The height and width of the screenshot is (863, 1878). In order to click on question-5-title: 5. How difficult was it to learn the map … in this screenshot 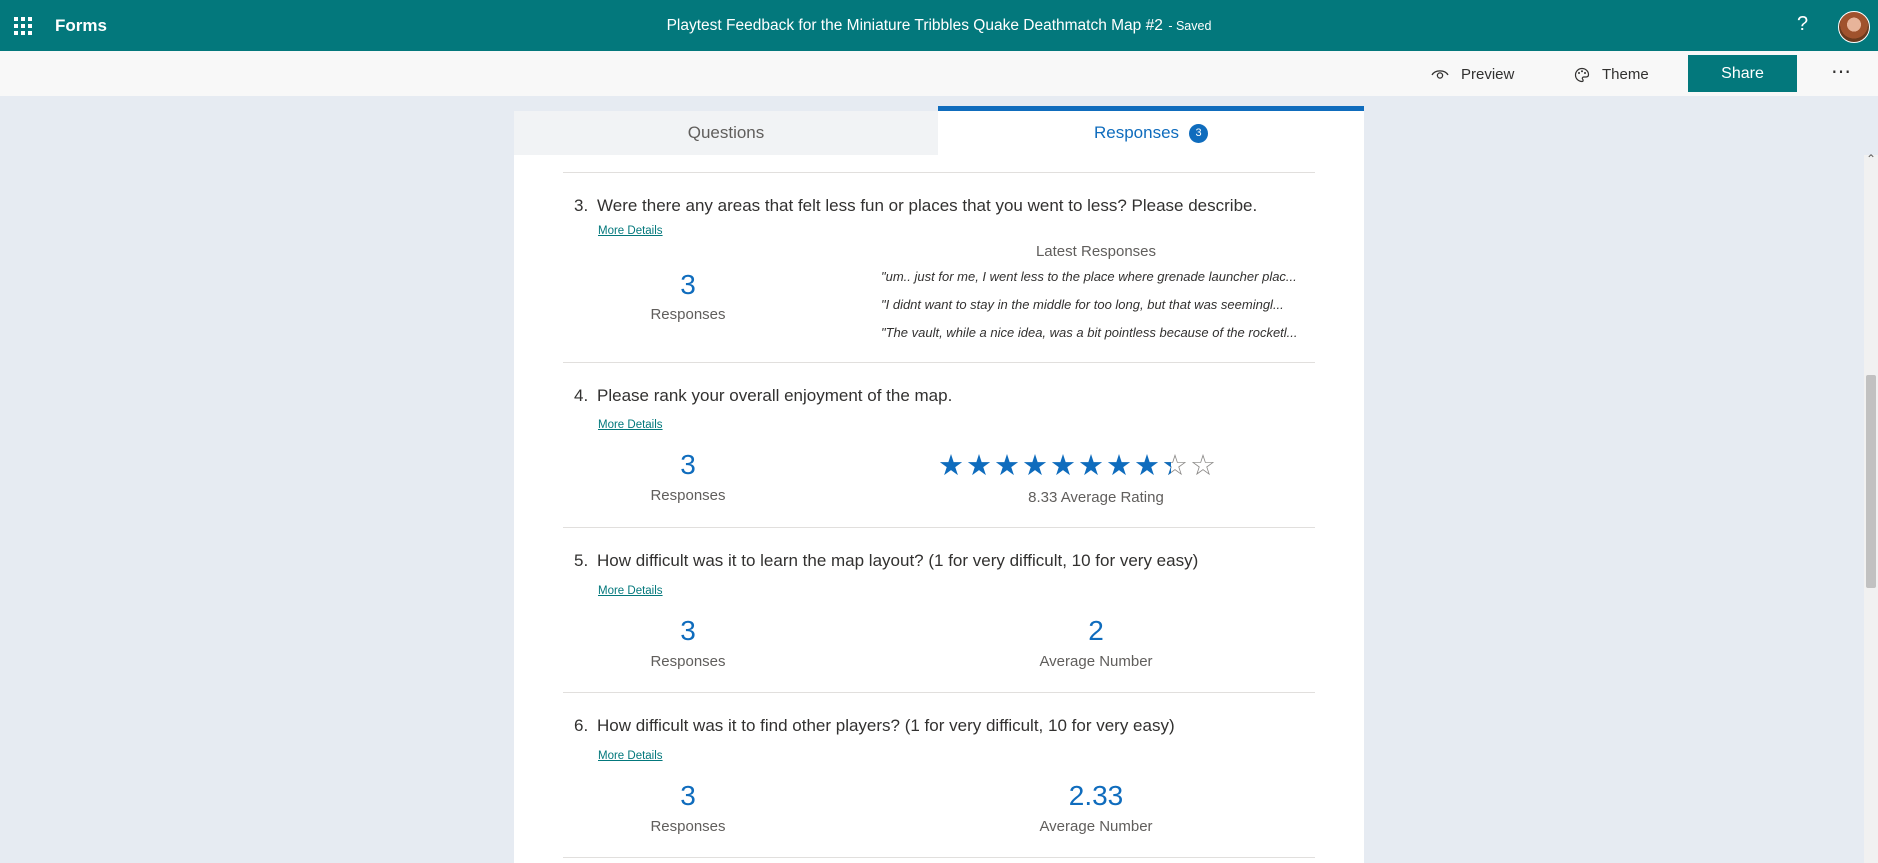, I will do `click(886, 561)`.